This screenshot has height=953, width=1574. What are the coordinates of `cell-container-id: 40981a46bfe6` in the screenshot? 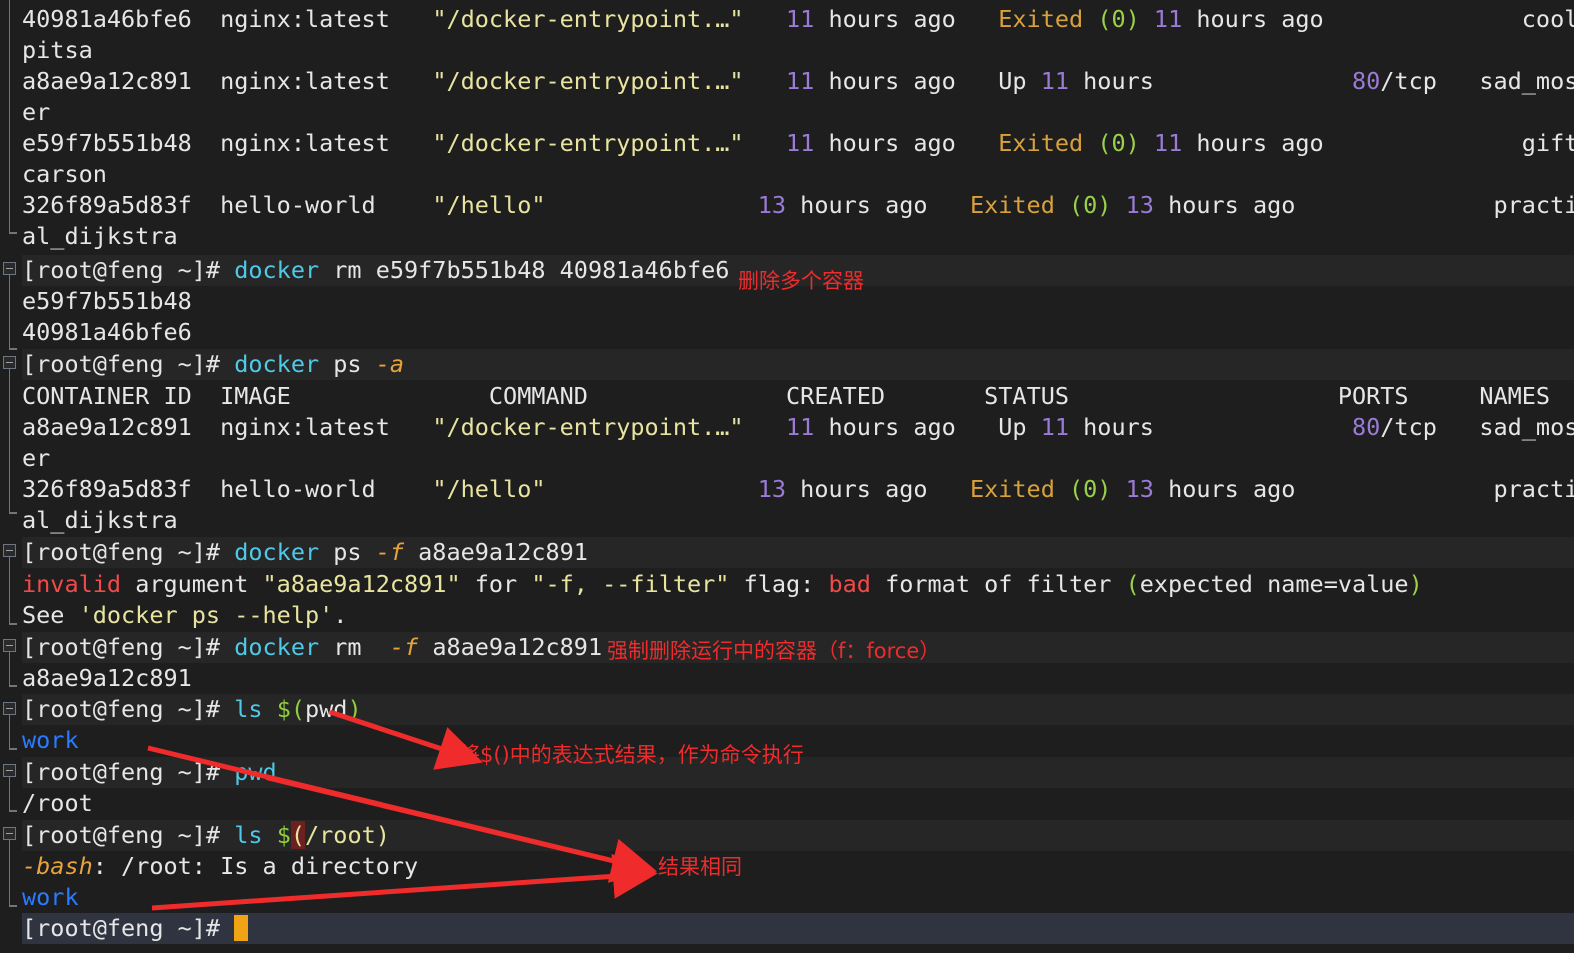 It's located at (107, 19).